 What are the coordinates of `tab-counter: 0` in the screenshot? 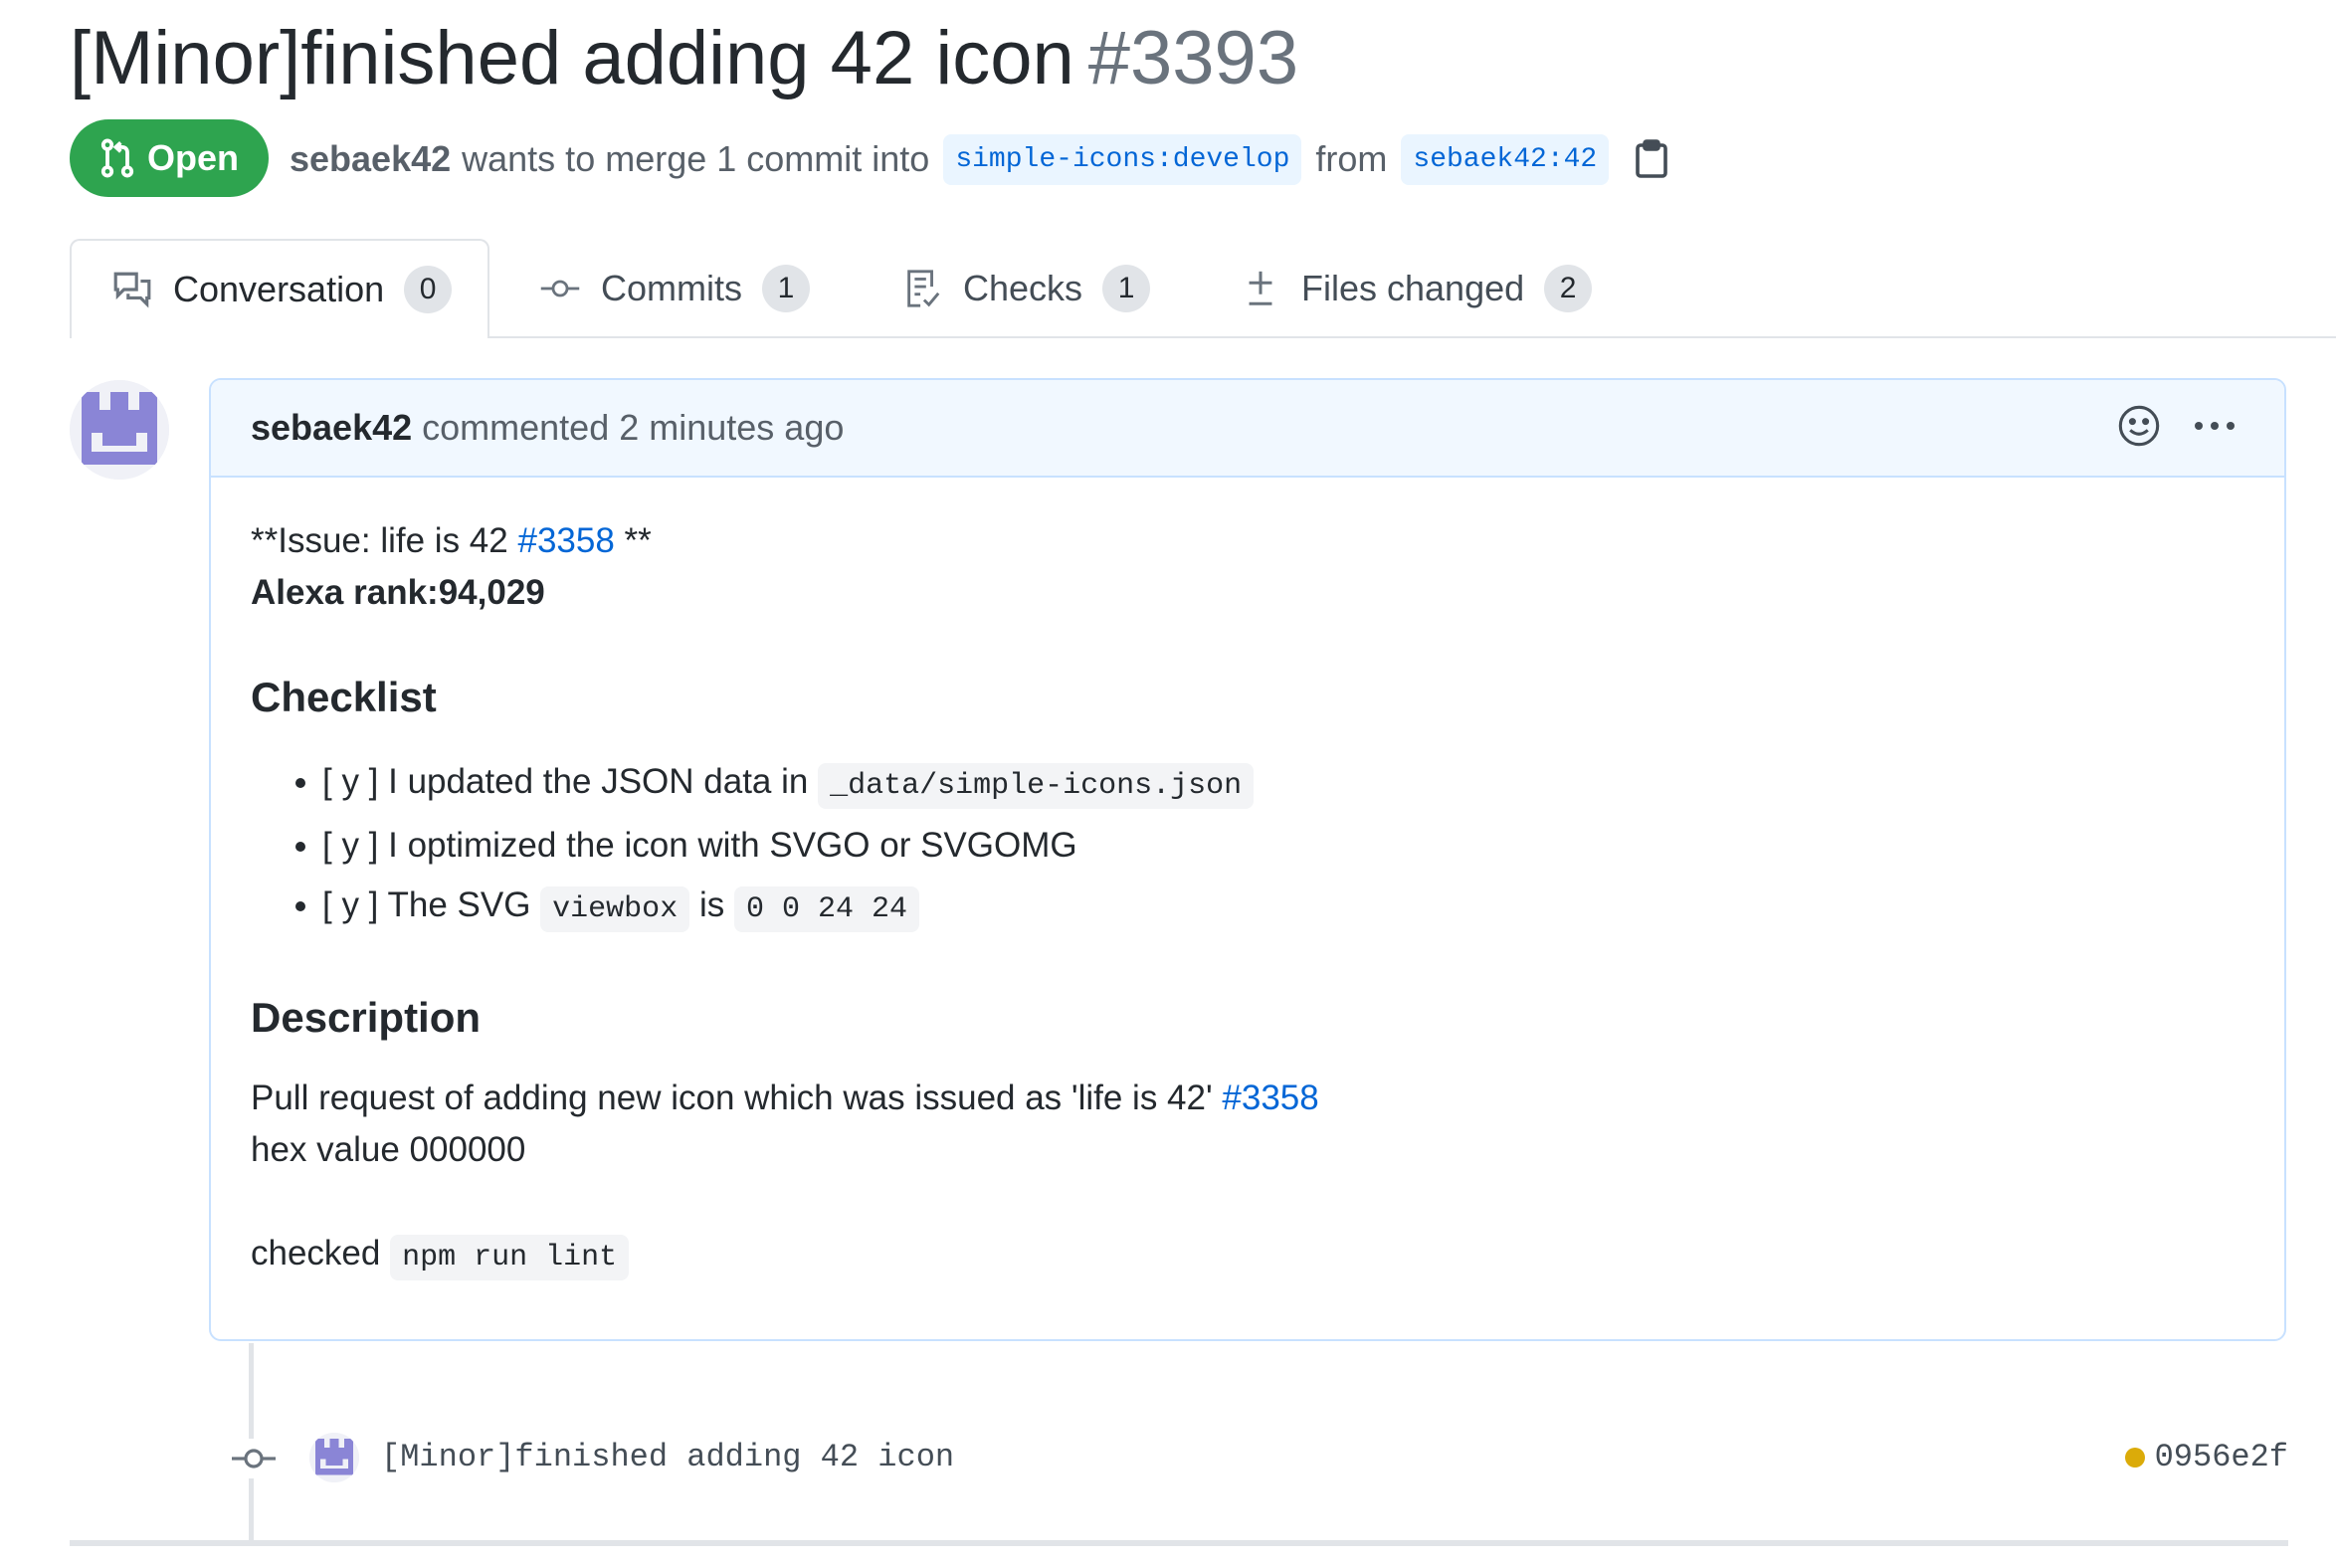 It's located at (428, 289).